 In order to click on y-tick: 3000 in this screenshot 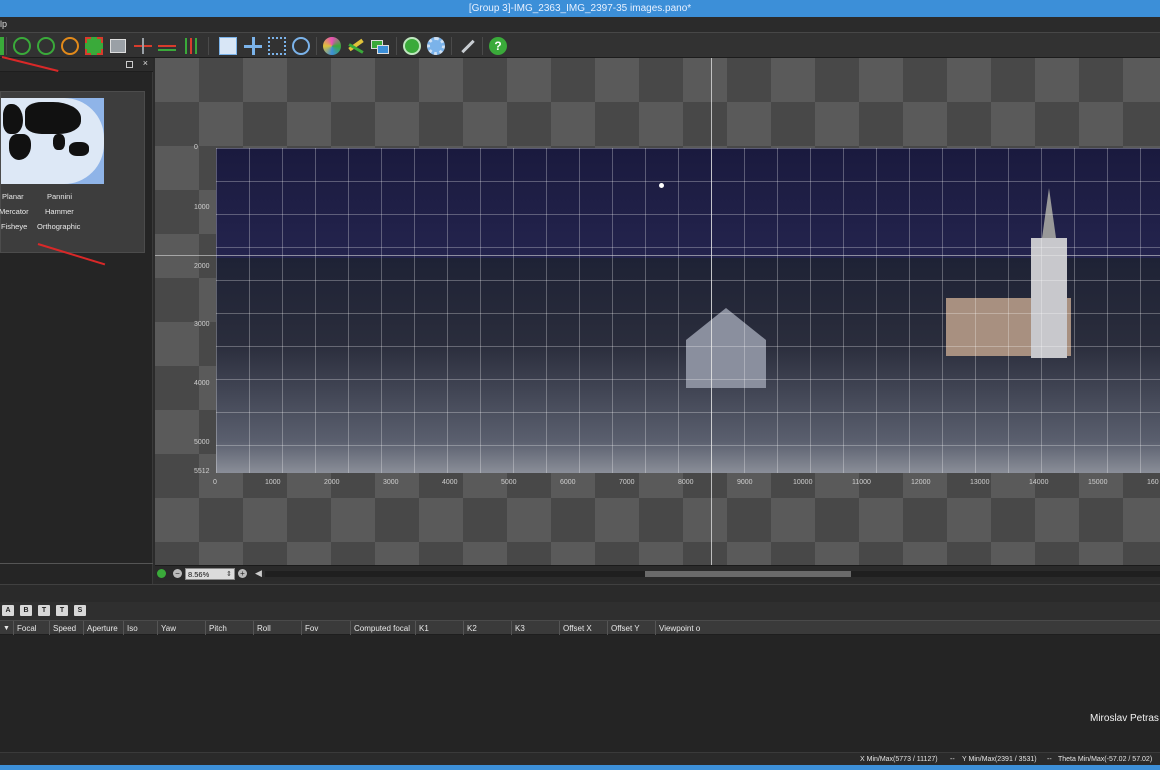, I will do `click(202, 324)`.